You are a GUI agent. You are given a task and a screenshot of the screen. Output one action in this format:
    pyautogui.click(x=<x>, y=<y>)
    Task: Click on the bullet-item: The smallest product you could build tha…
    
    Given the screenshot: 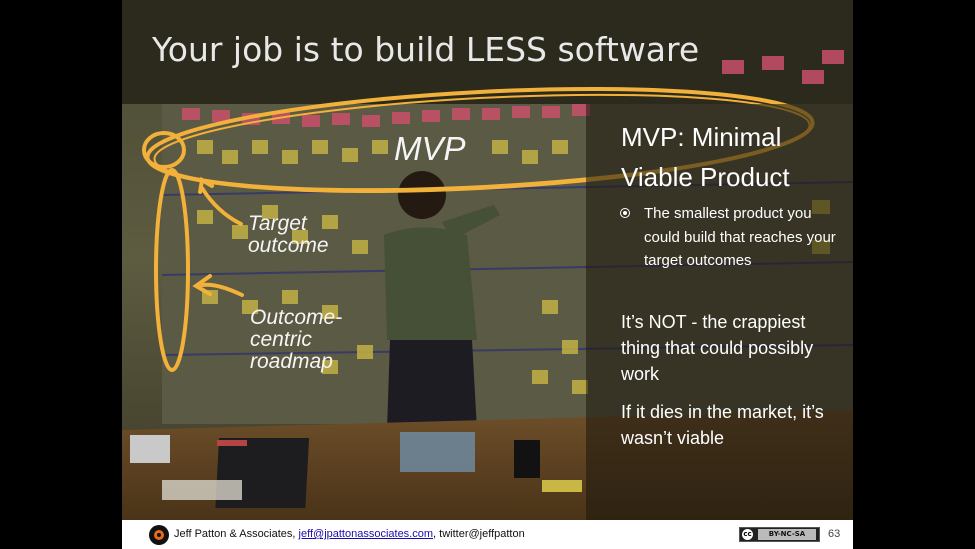 What is the action you would take?
    pyautogui.click(x=731, y=237)
    